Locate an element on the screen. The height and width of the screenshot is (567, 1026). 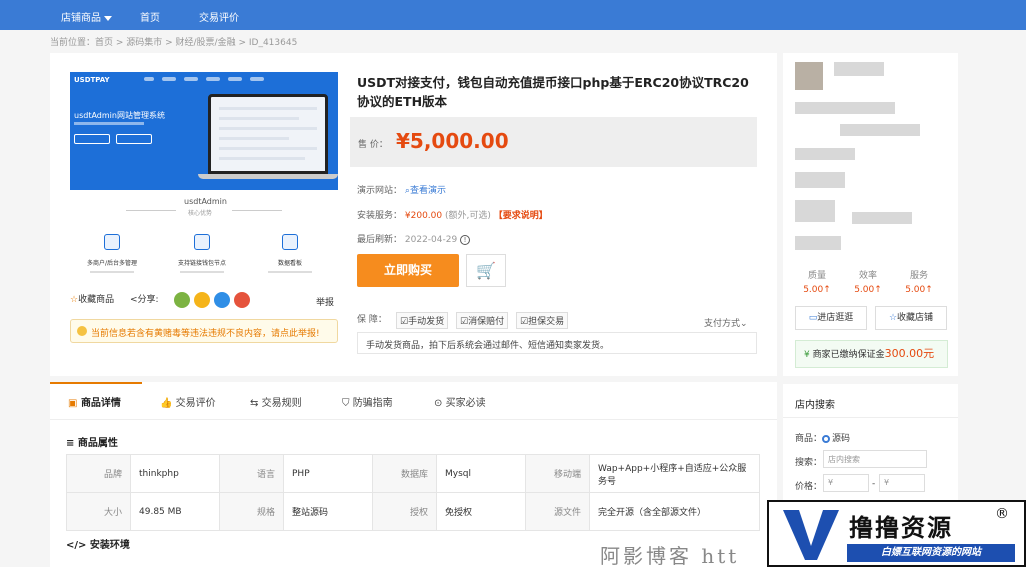
demo-link: ⌕查看演示 is located at coordinates (425, 191).